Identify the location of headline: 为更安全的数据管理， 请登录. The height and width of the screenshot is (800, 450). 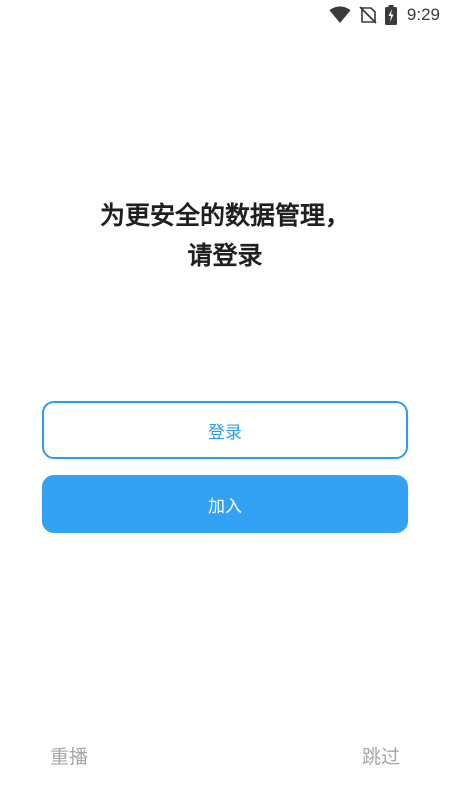
(225, 236).